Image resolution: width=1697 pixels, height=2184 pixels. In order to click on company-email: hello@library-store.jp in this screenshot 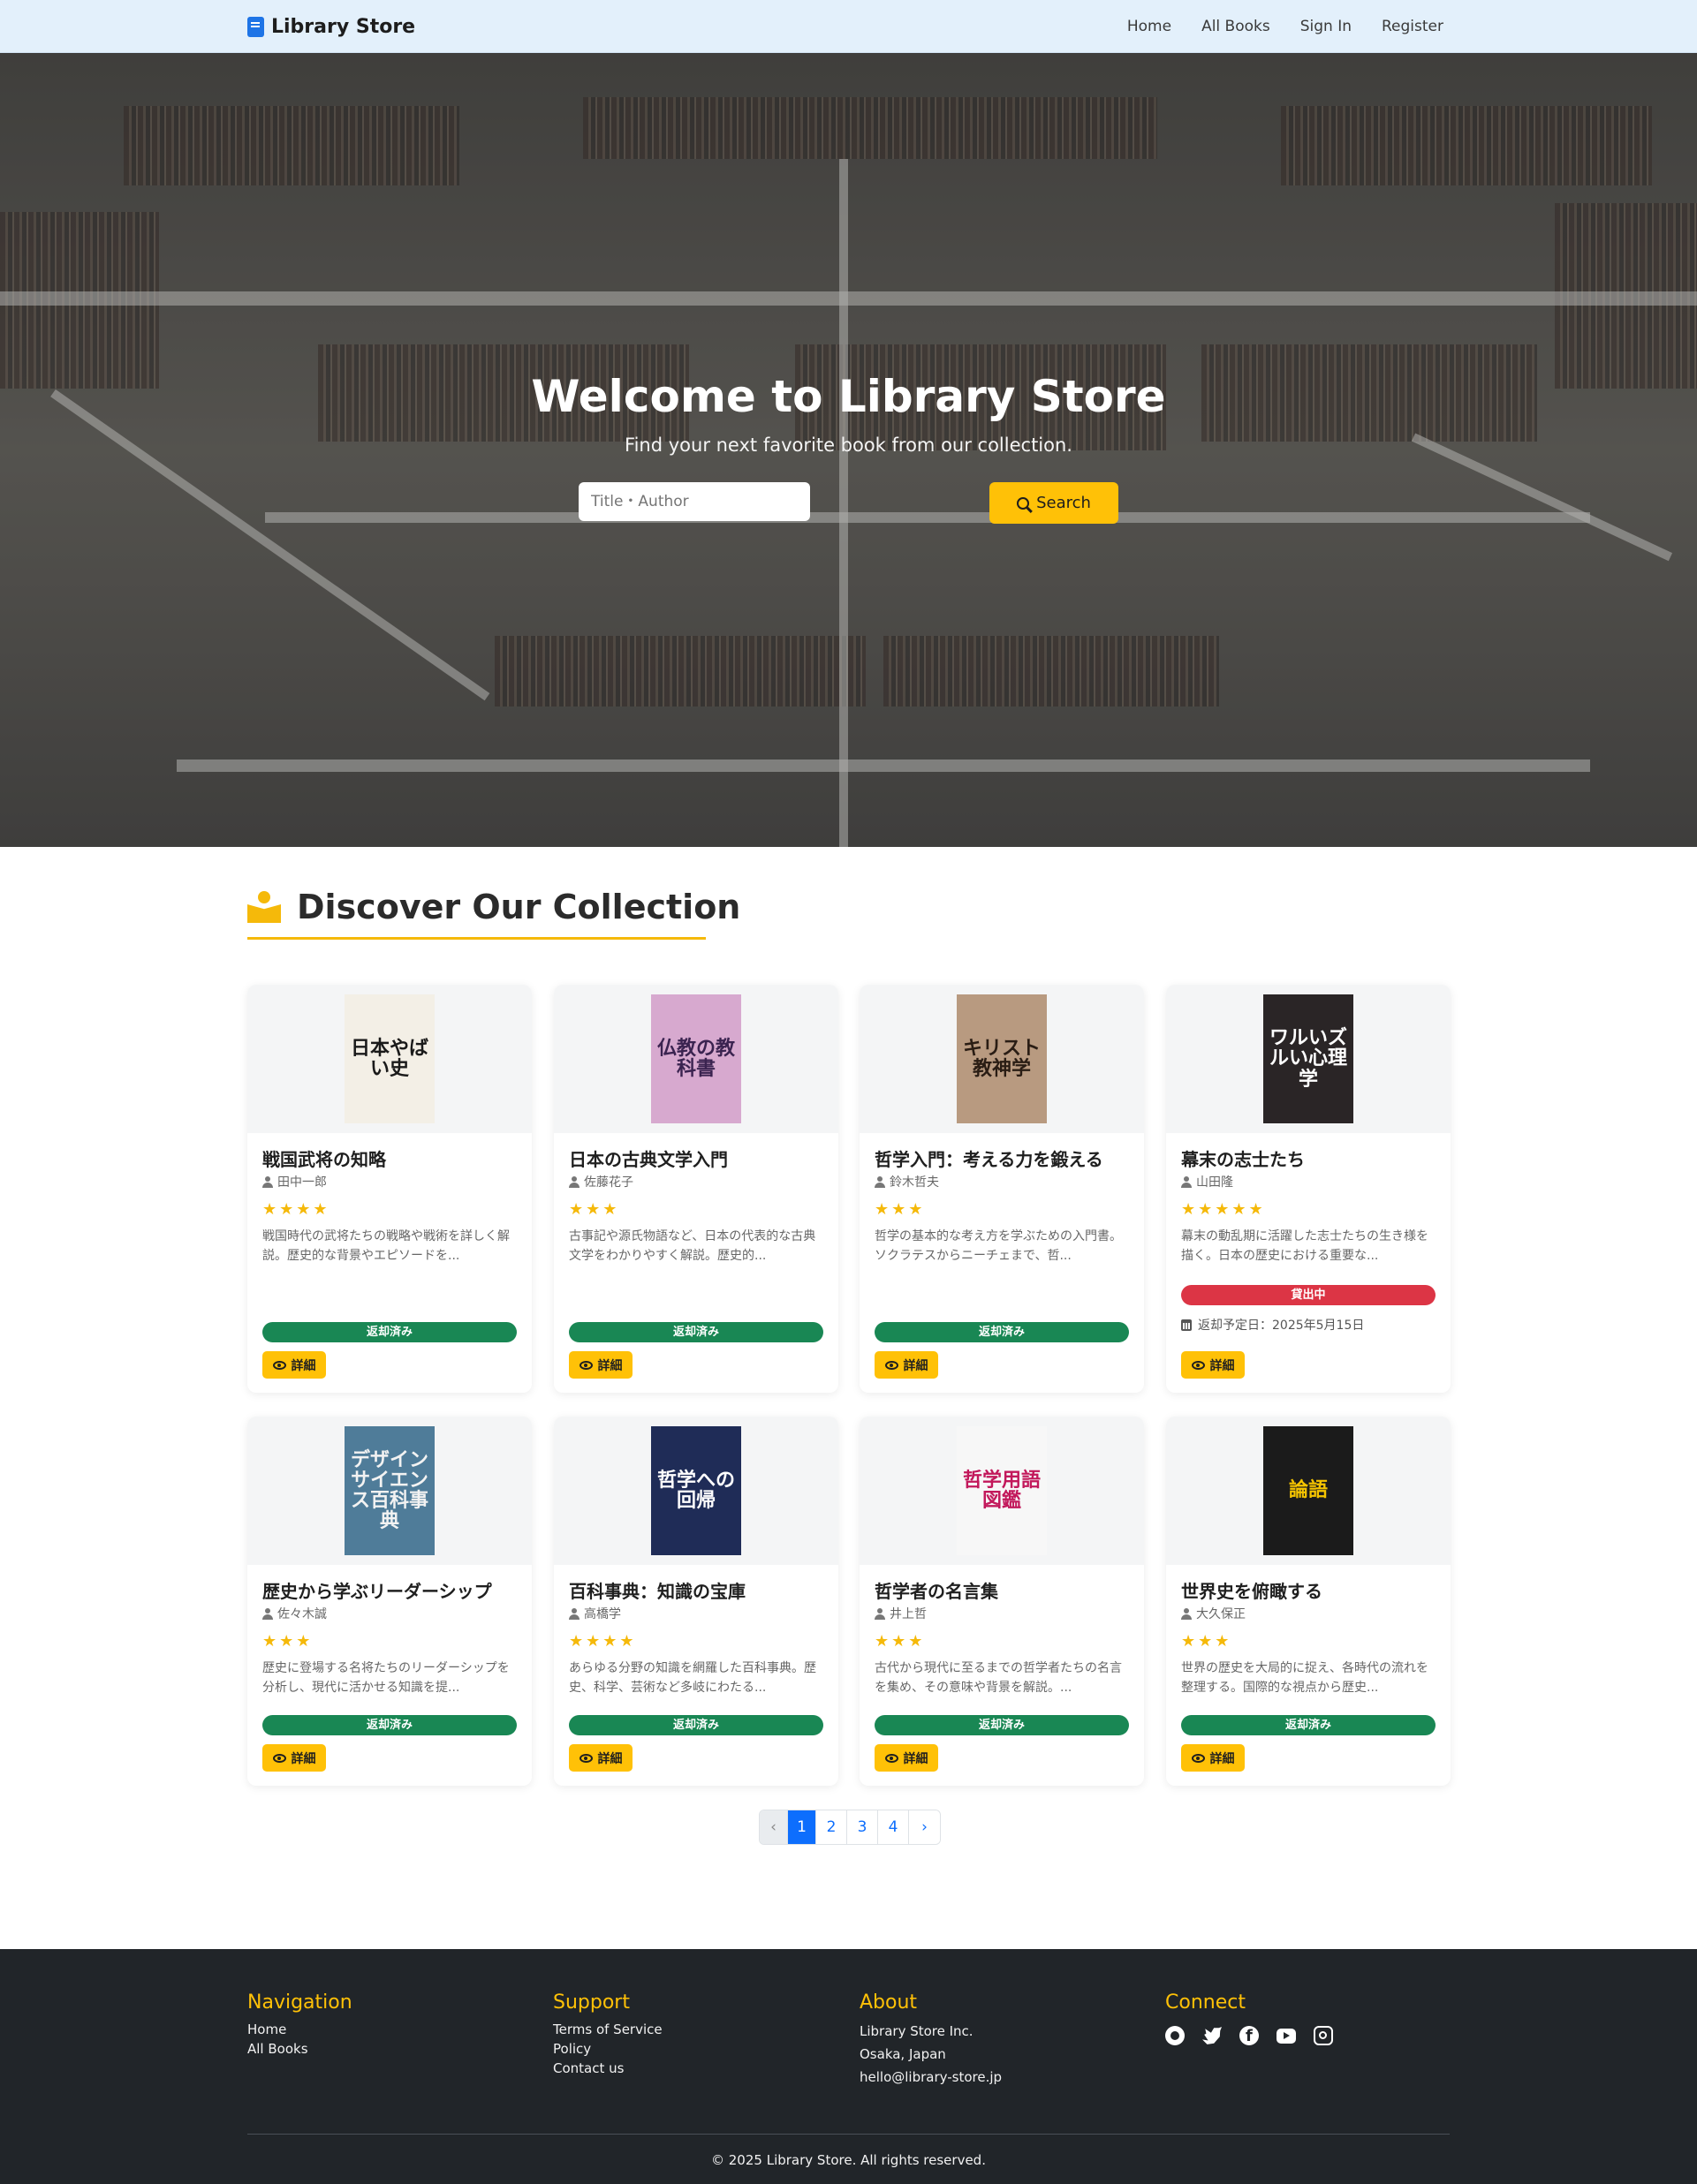, I will do `click(931, 2077)`.